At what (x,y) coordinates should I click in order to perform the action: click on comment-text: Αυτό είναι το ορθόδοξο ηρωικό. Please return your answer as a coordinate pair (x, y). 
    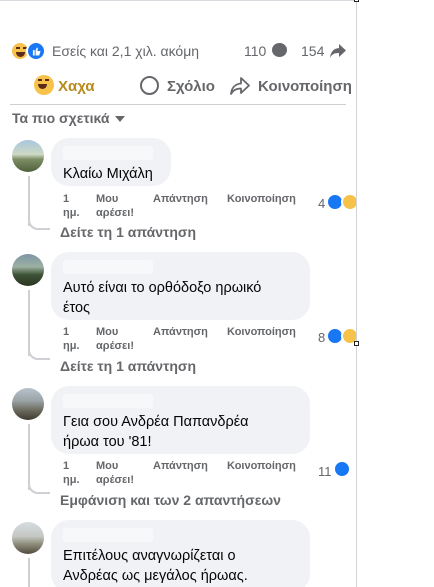
    Looking at the image, I should click on (162, 288).